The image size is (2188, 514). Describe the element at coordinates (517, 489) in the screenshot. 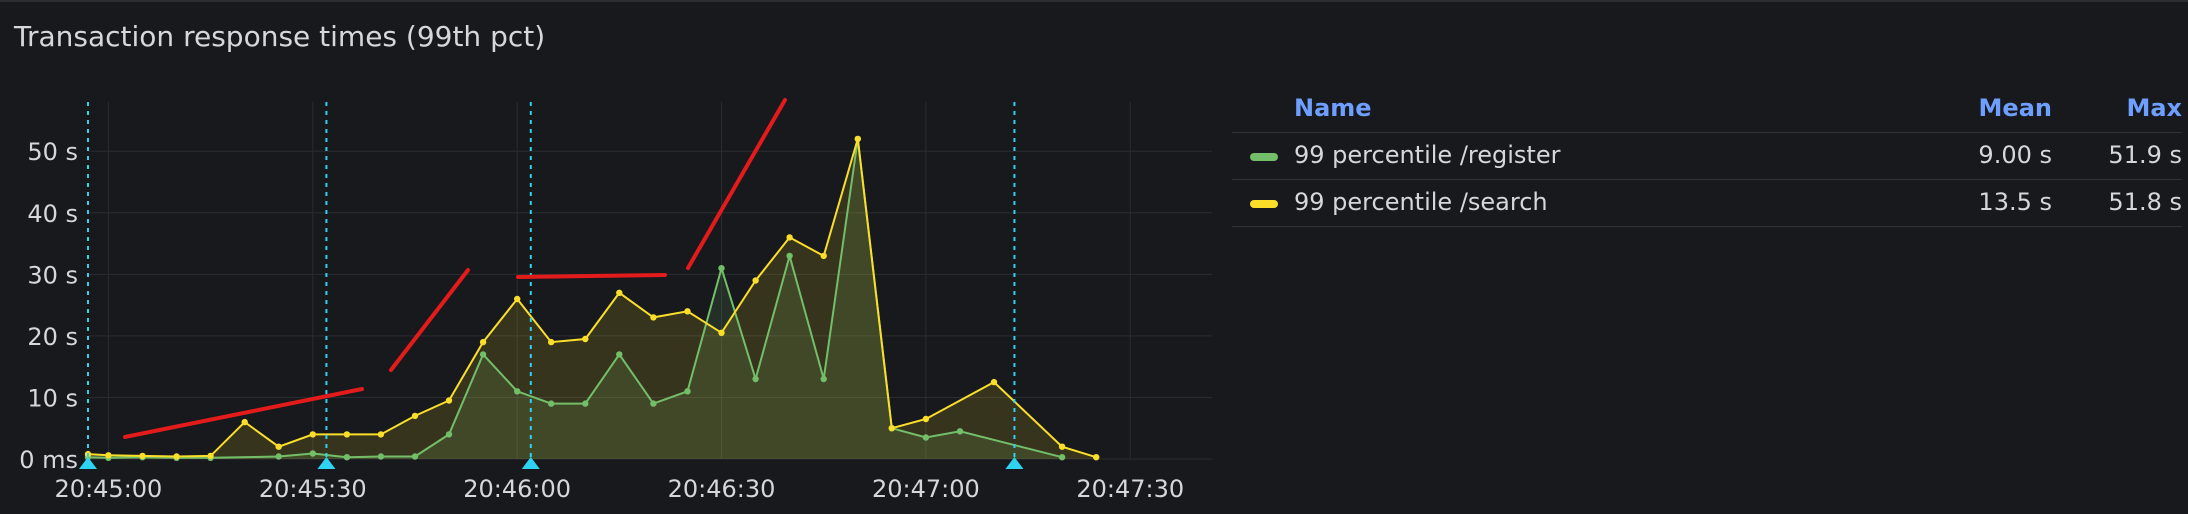

I see `x-tick-label: 20:46:00` at that location.